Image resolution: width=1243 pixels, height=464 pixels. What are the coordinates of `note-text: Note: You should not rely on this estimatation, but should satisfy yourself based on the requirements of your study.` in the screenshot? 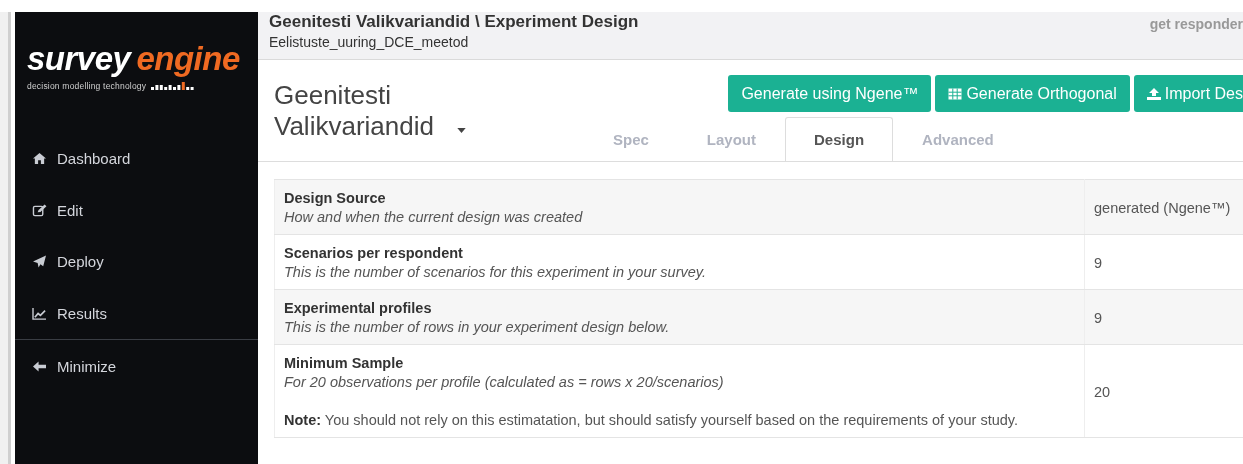 It's located at (651, 420).